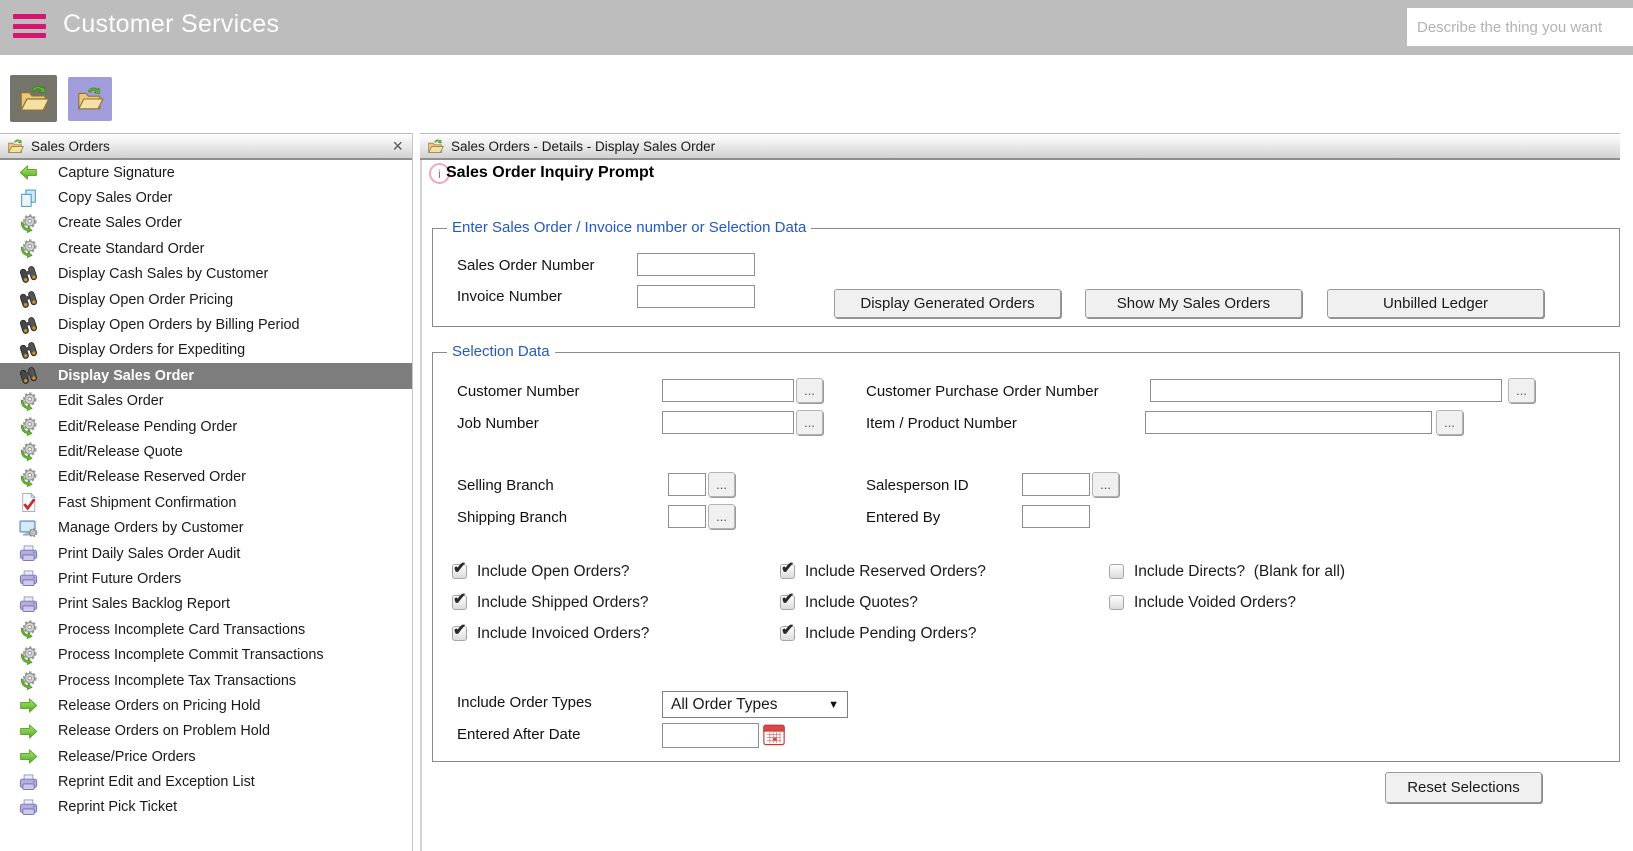 The image size is (1633, 851). I want to click on unbilled-ledger-button: Unbilled Ledger, so click(1435, 303).